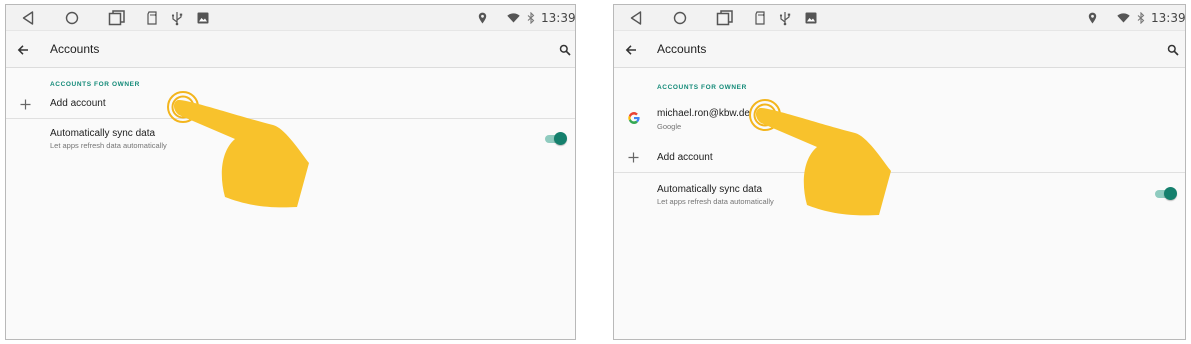  Describe the element at coordinates (634, 118) in the screenshot. I see `google-icon` at that location.